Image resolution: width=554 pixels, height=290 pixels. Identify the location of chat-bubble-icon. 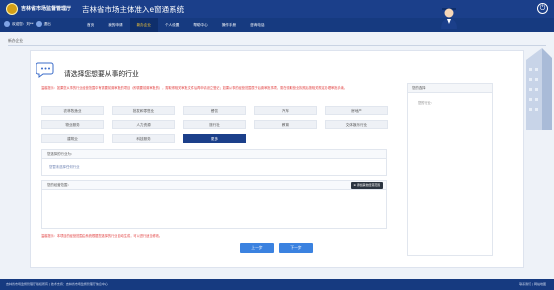
(45, 70).